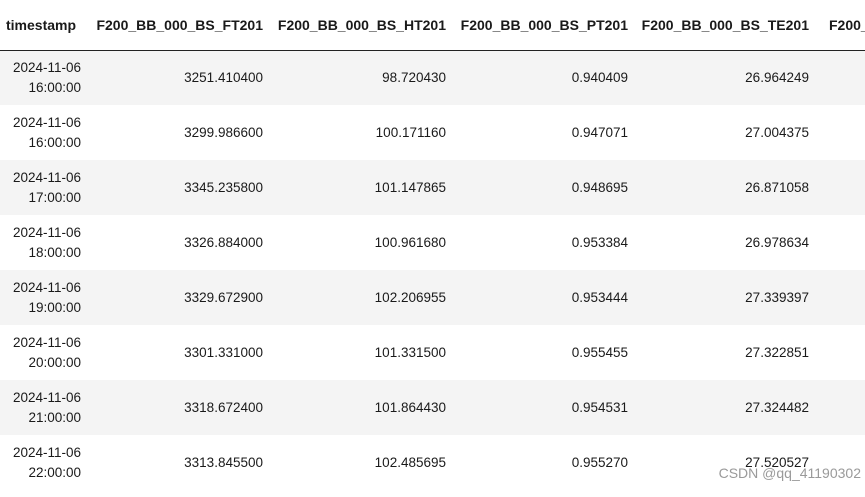 Image resolution: width=865 pixels, height=497 pixels. Describe the element at coordinates (54, 197) in the screenshot. I see `timestamp-time: 17:00:00` at that location.